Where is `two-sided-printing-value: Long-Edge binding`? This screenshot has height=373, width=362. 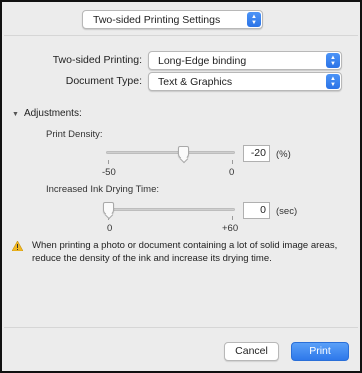 two-sided-printing-value: Long-Edge binding is located at coordinates (202, 61).